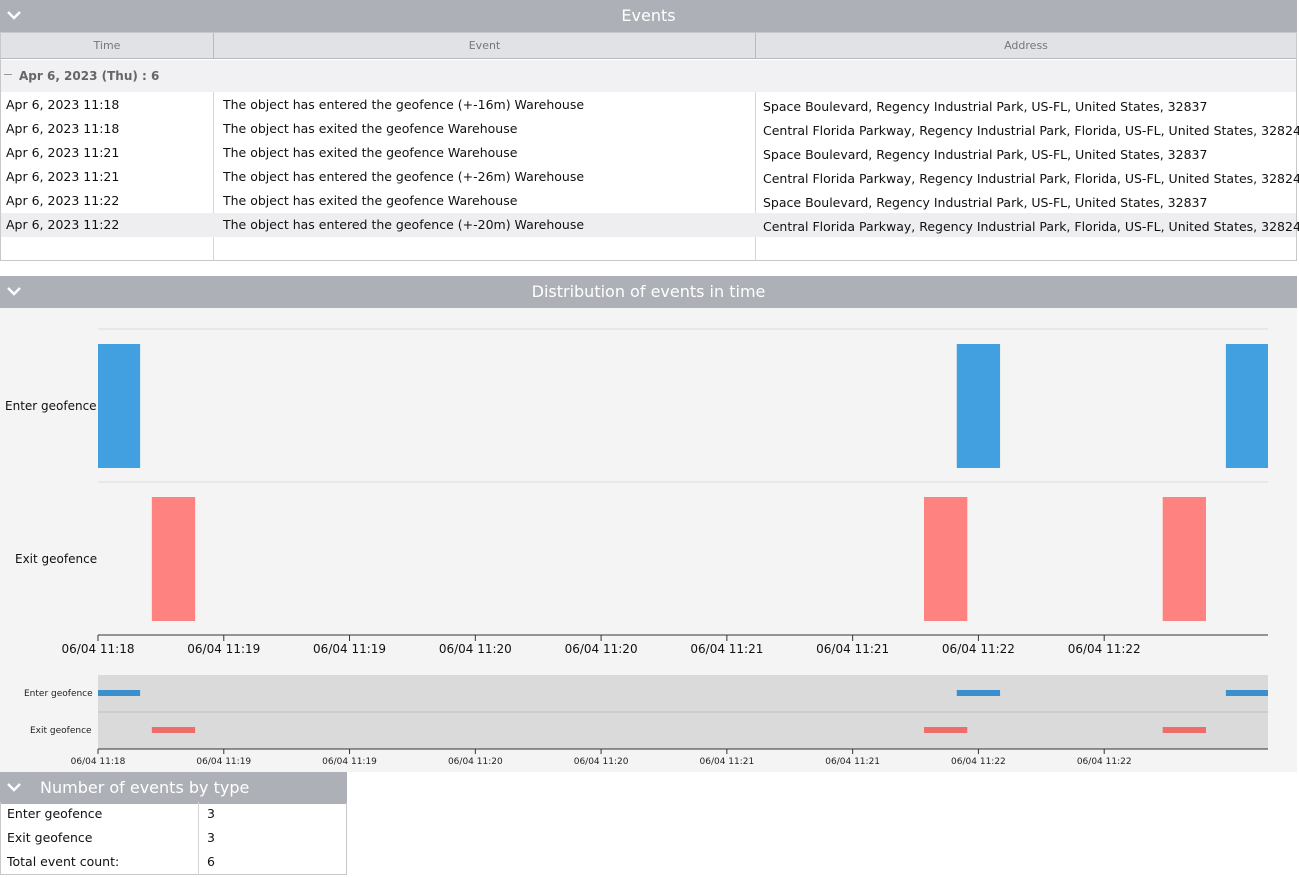 This screenshot has width=1299, height=878. I want to click on column-header-time: Time, so click(107, 46).